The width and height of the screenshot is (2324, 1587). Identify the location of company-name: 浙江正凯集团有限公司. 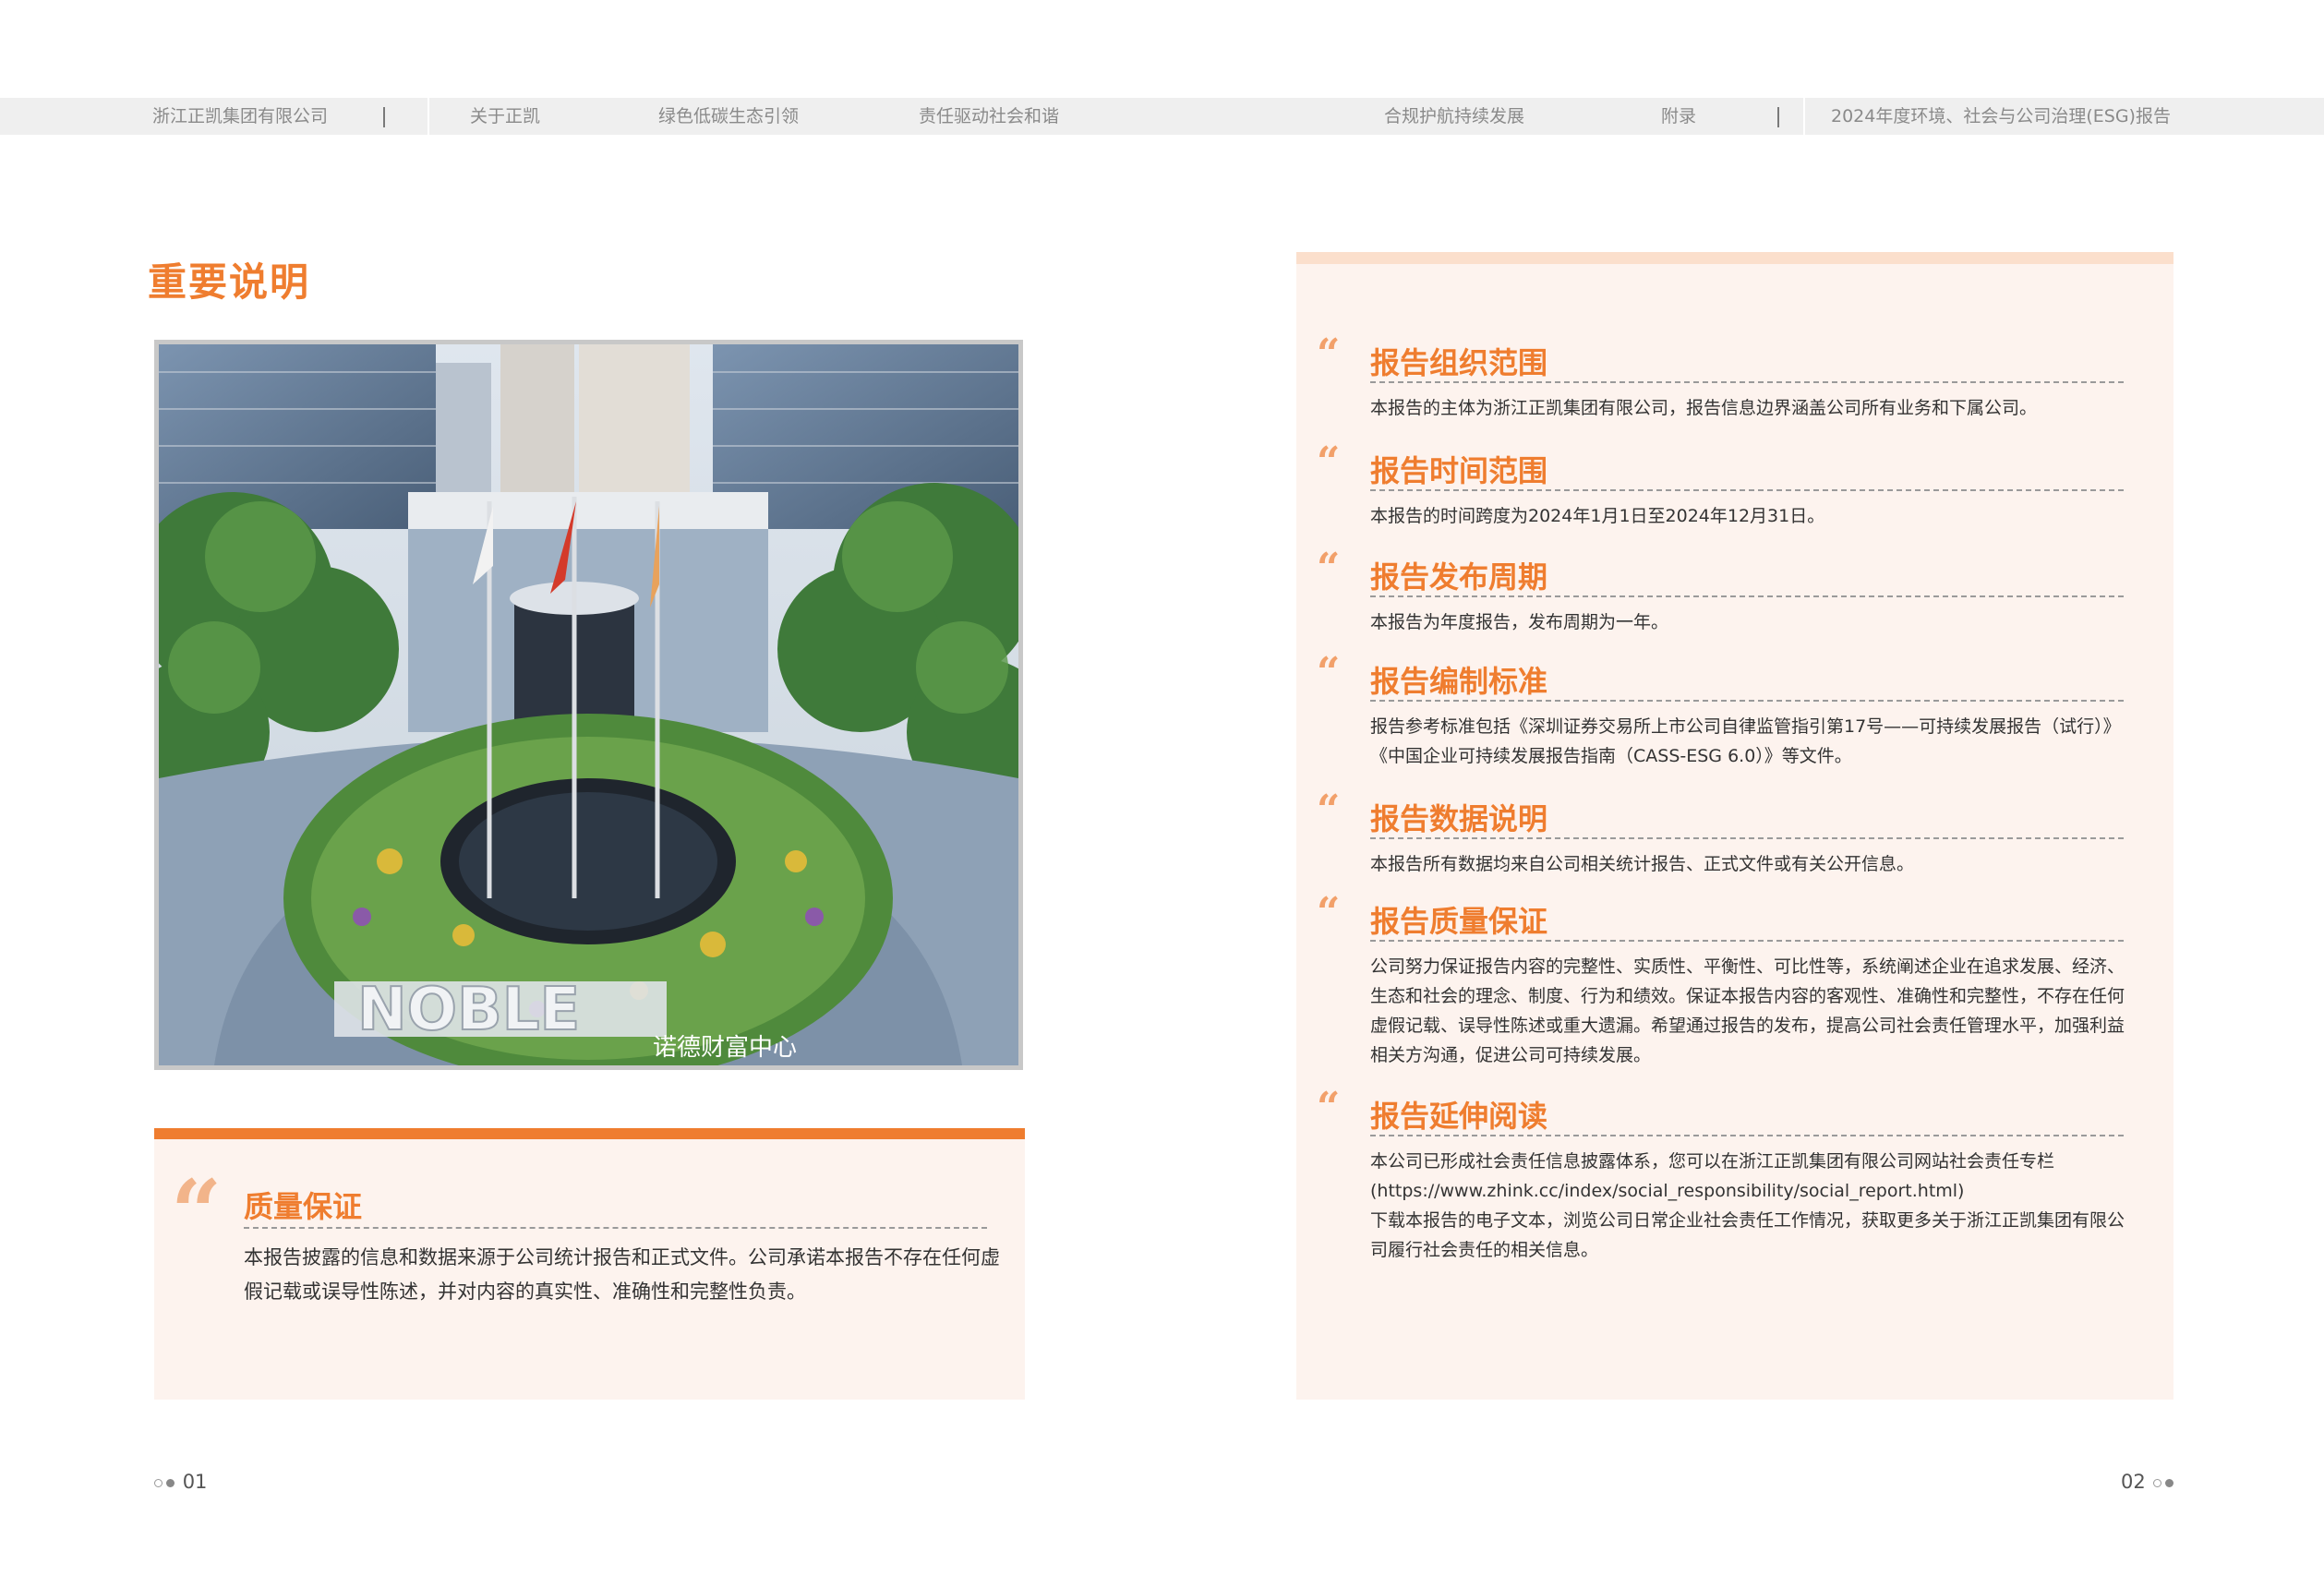
(240, 116).